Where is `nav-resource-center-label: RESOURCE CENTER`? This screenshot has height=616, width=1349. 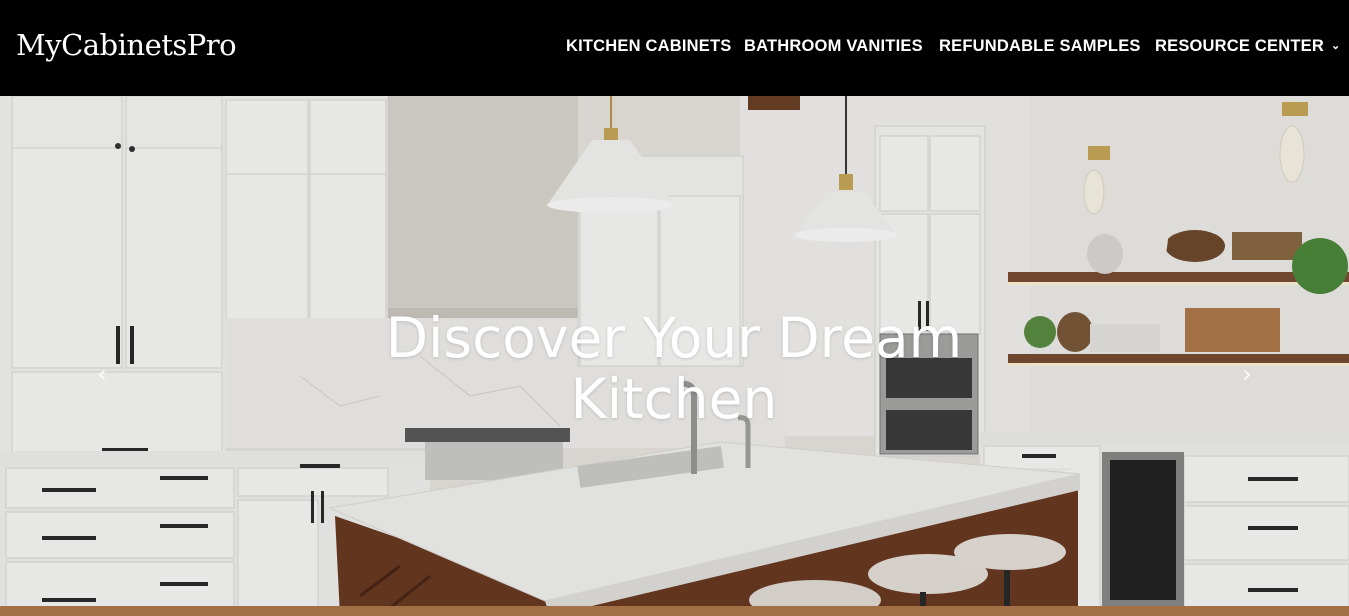
nav-resource-center-label: RESOURCE CENTER is located at coordinates (1239, 46).